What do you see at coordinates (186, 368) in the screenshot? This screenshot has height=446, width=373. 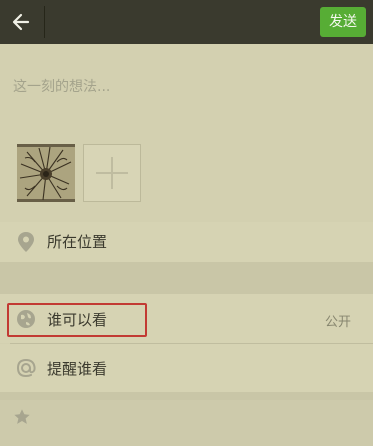 I see `remind-row: 提醒谁看` at bounding box center [186, 368].